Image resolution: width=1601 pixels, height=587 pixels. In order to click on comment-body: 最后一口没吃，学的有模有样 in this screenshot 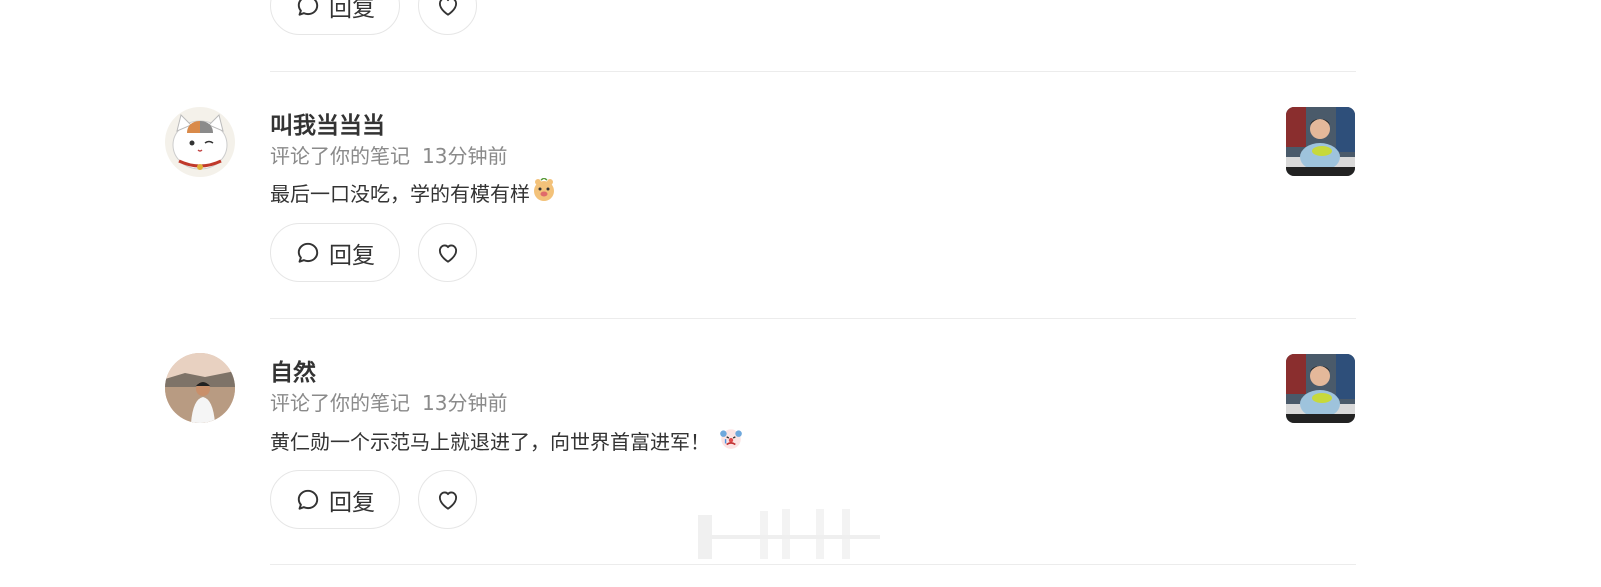, I will do `click(400, 194)`.